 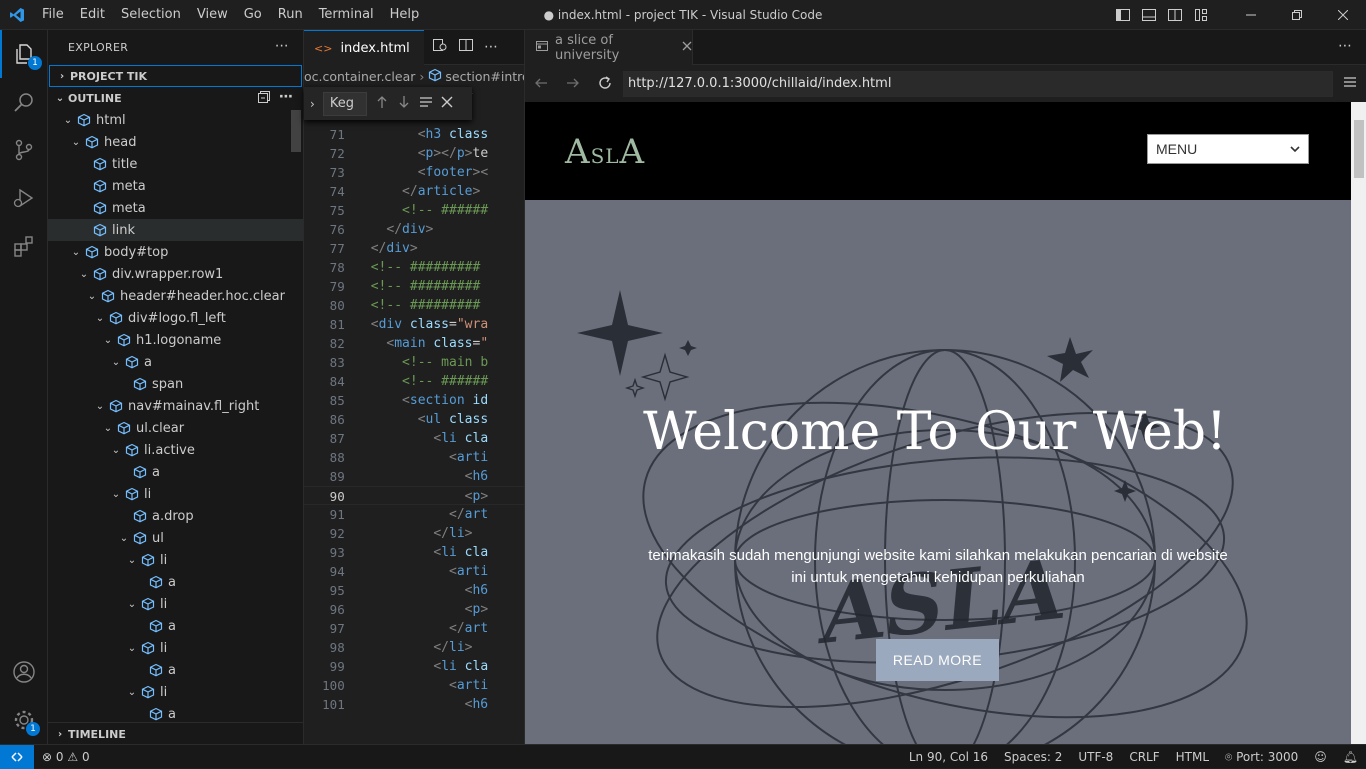 I want to click on code-line: 74 </article>, so click(x=414, y=191).